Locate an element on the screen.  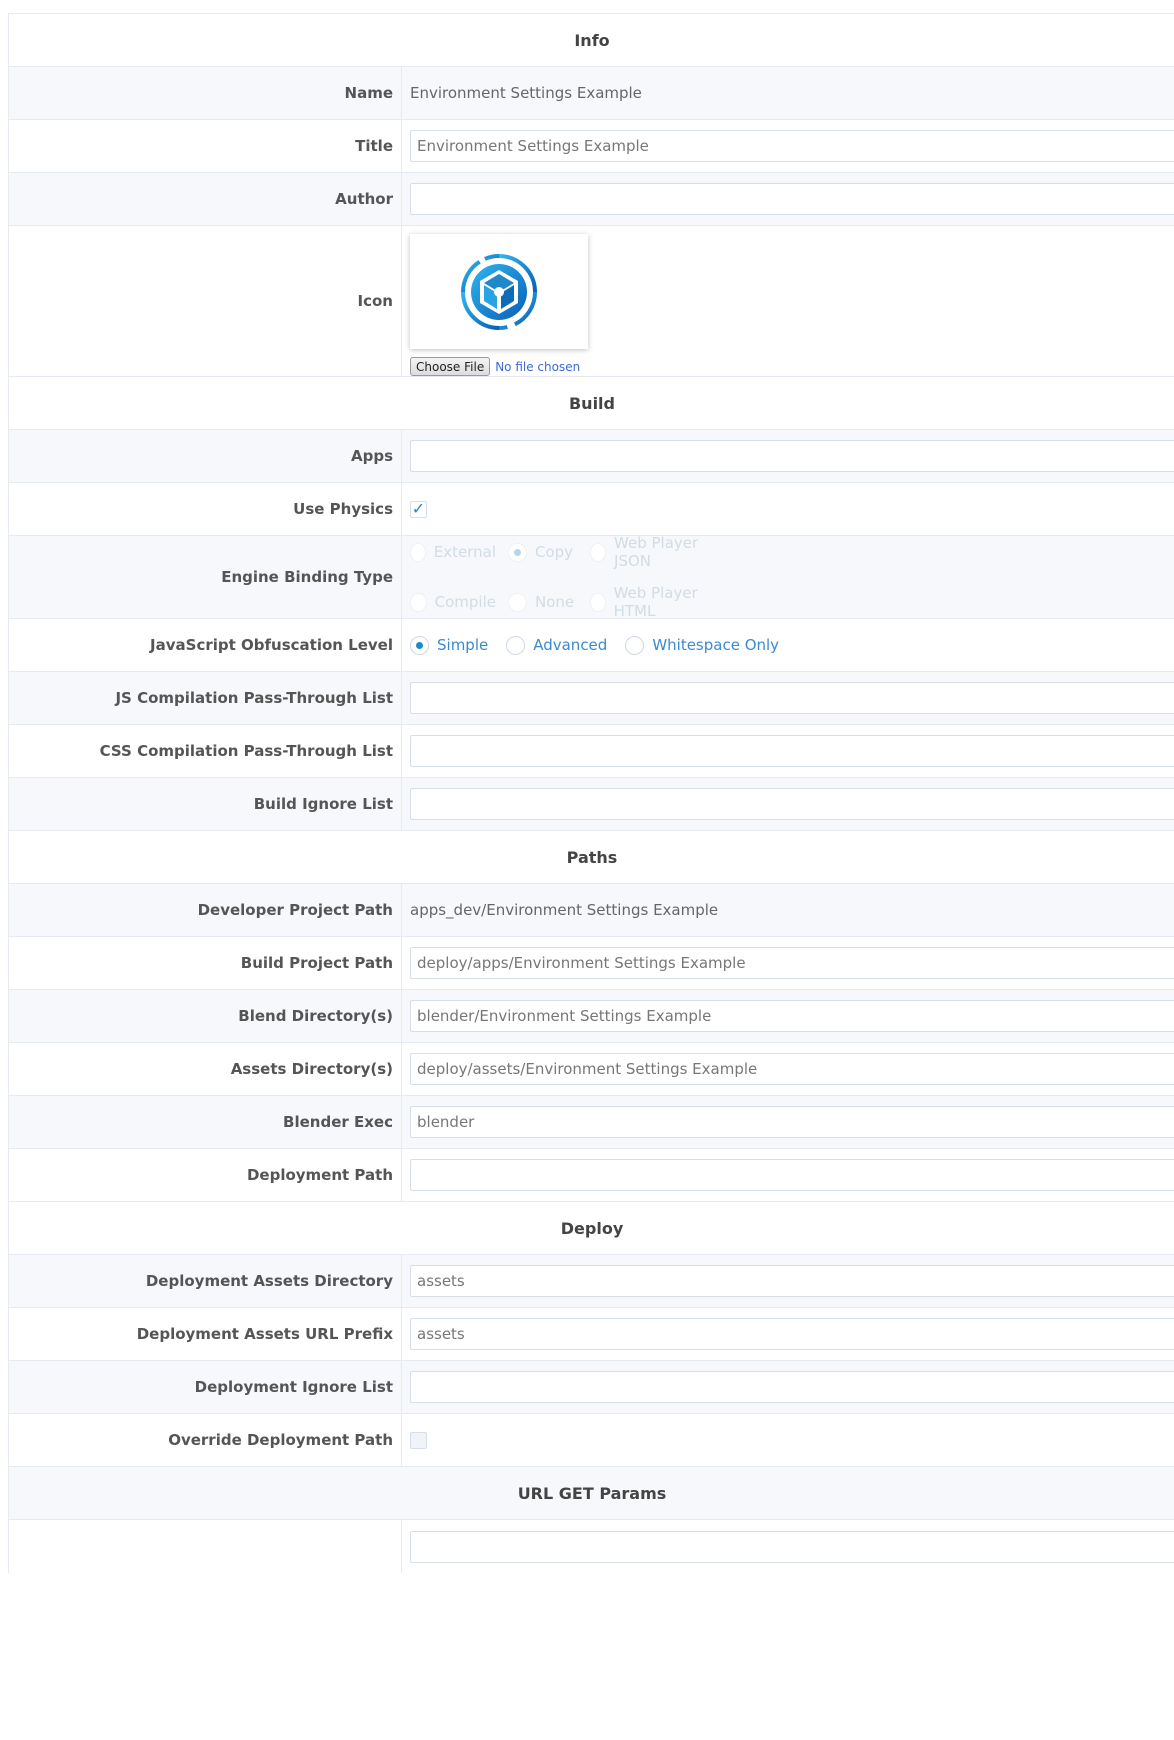
row-deployment-assets-url-prefix: Deployment Assets URL Prefix is located at coordinates (591, 1334).